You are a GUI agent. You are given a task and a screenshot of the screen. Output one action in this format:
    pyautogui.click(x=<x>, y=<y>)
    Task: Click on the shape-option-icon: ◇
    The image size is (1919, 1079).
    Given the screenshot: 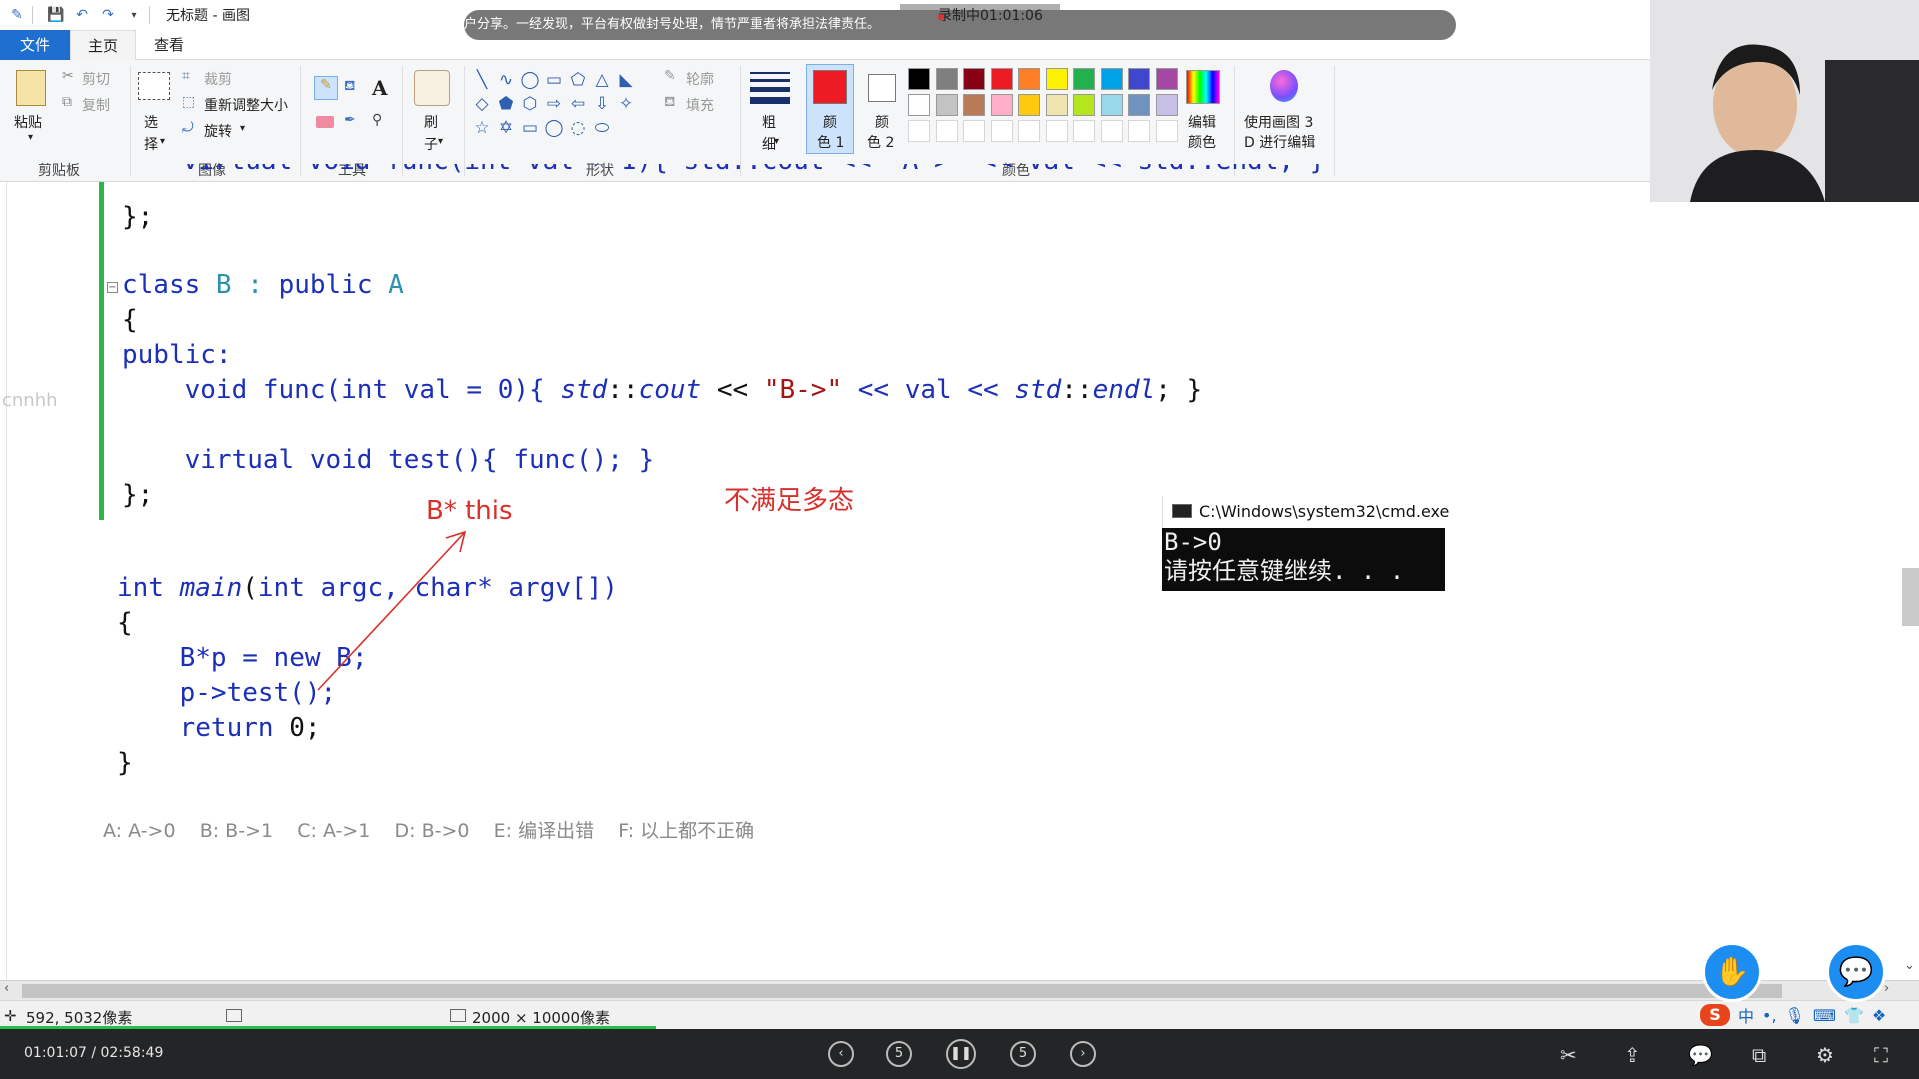 What is the action you would take?
    pyautogui.click(x=482, y=104)
    